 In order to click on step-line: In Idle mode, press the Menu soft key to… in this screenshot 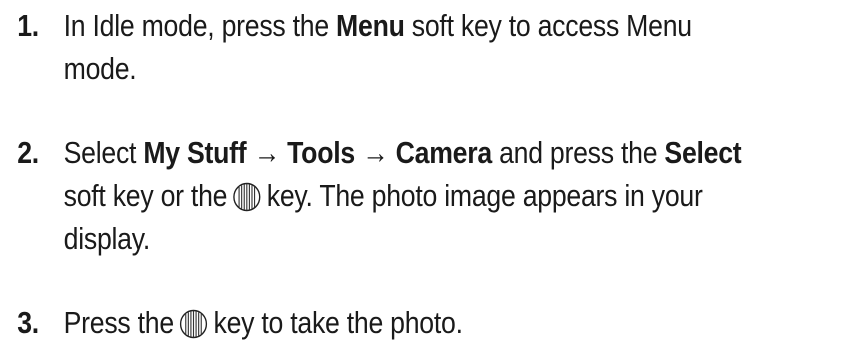, I will do `click(451, 25)`.